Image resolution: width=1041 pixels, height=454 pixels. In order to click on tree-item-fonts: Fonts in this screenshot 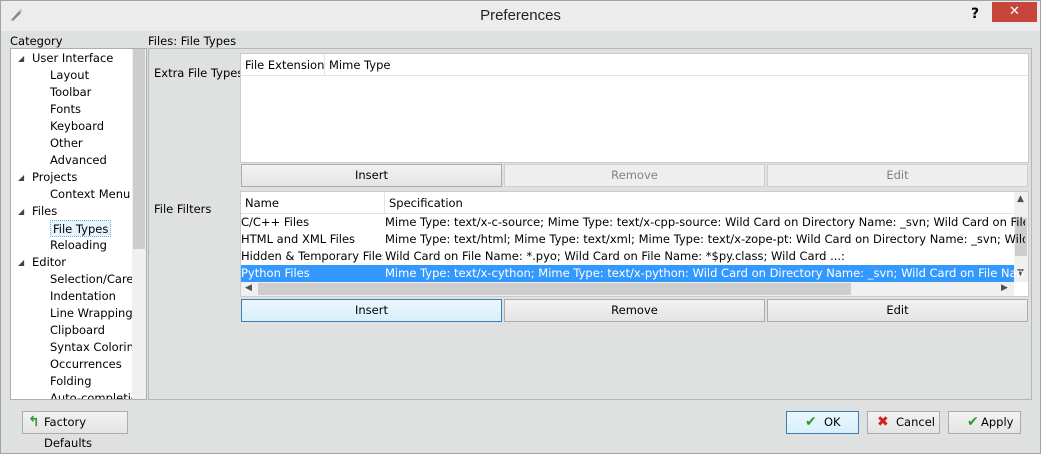, I will do `click(65, 109)`.